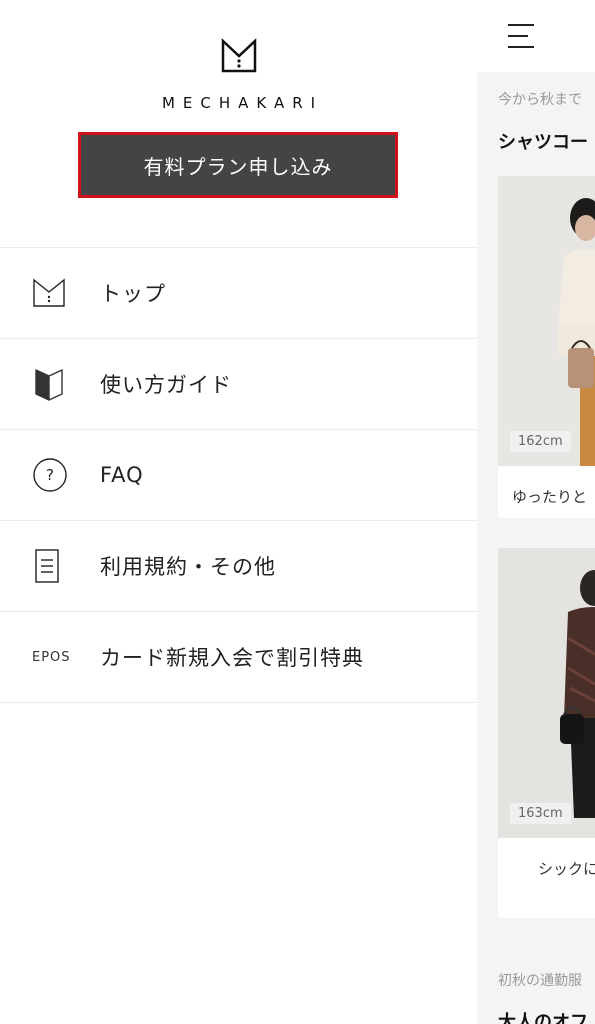 The height and width of the screenshot is (1024, 595). I want to click on menu-item-label: カード新規入会で割引特典, so click(232, 658).